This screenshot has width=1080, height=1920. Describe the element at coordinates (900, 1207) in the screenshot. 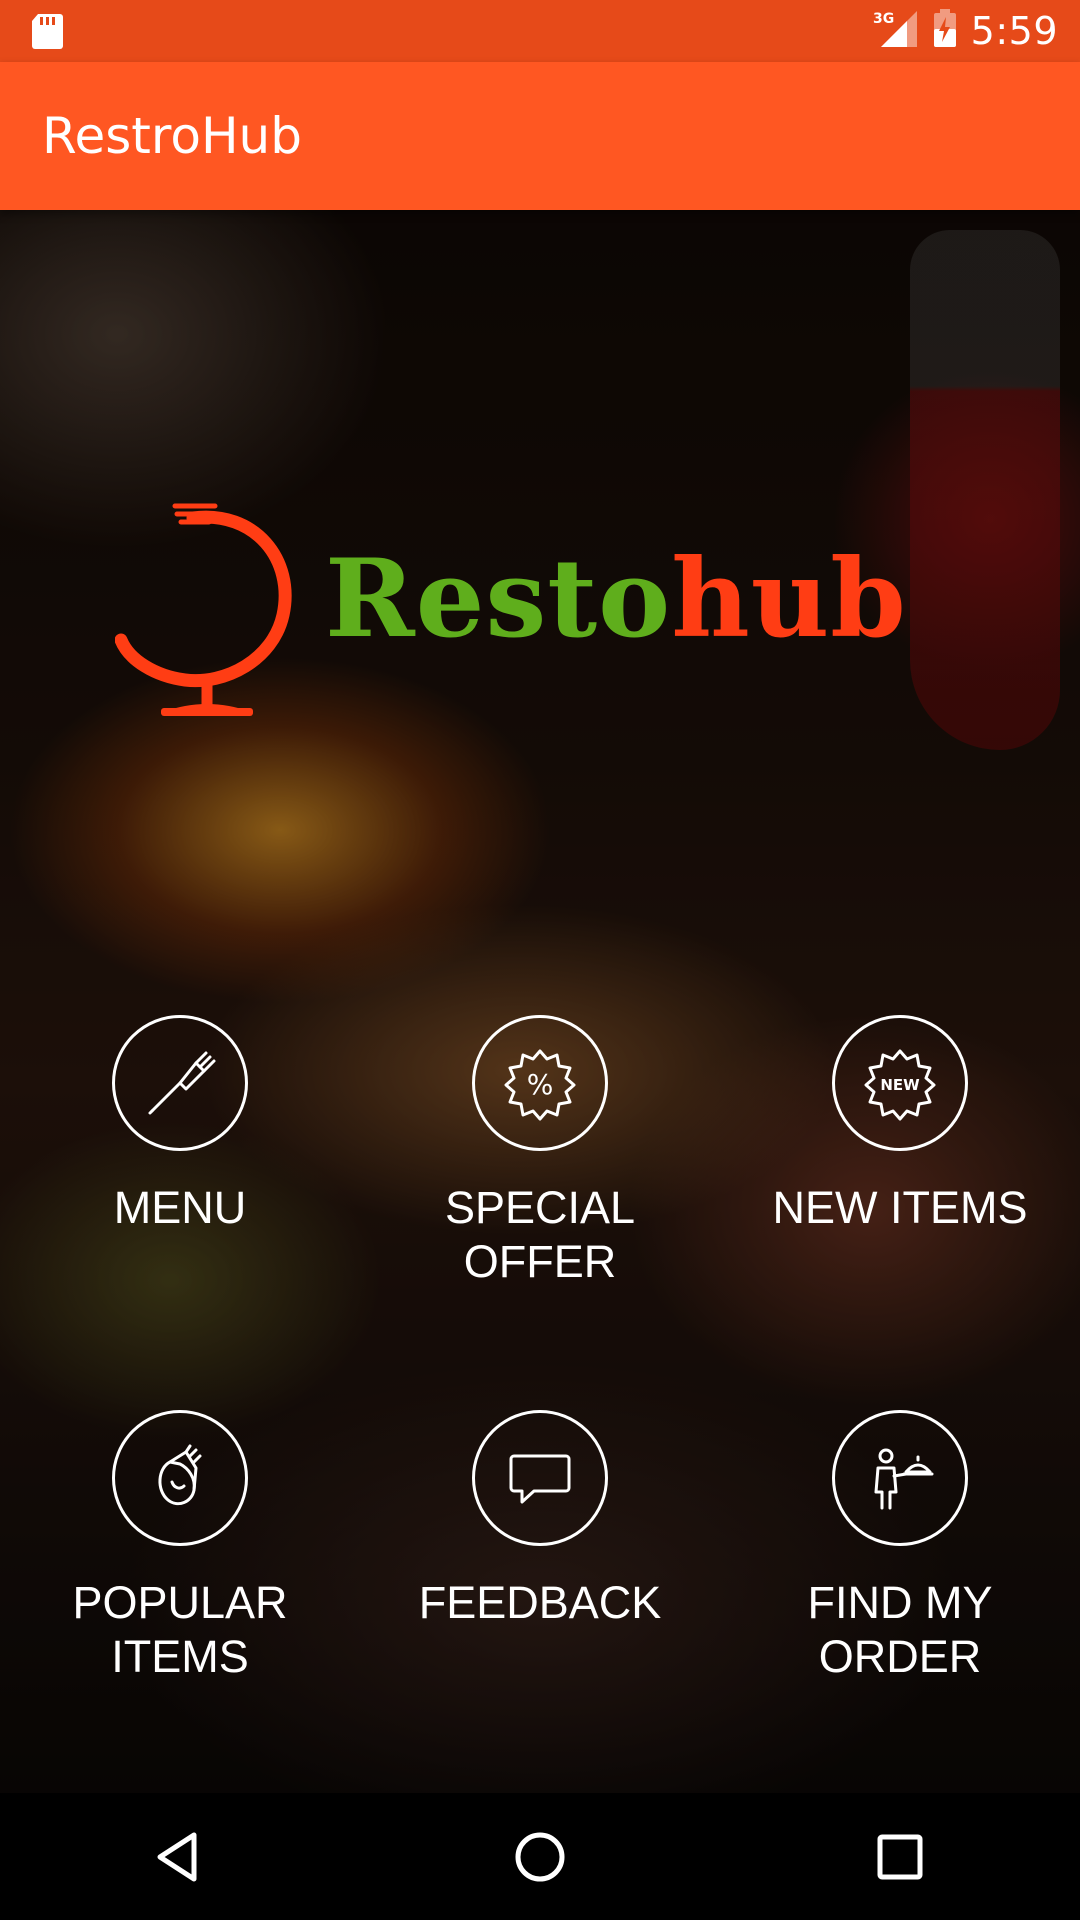

I see `new-items-label: NEW ITEMS` at that location.